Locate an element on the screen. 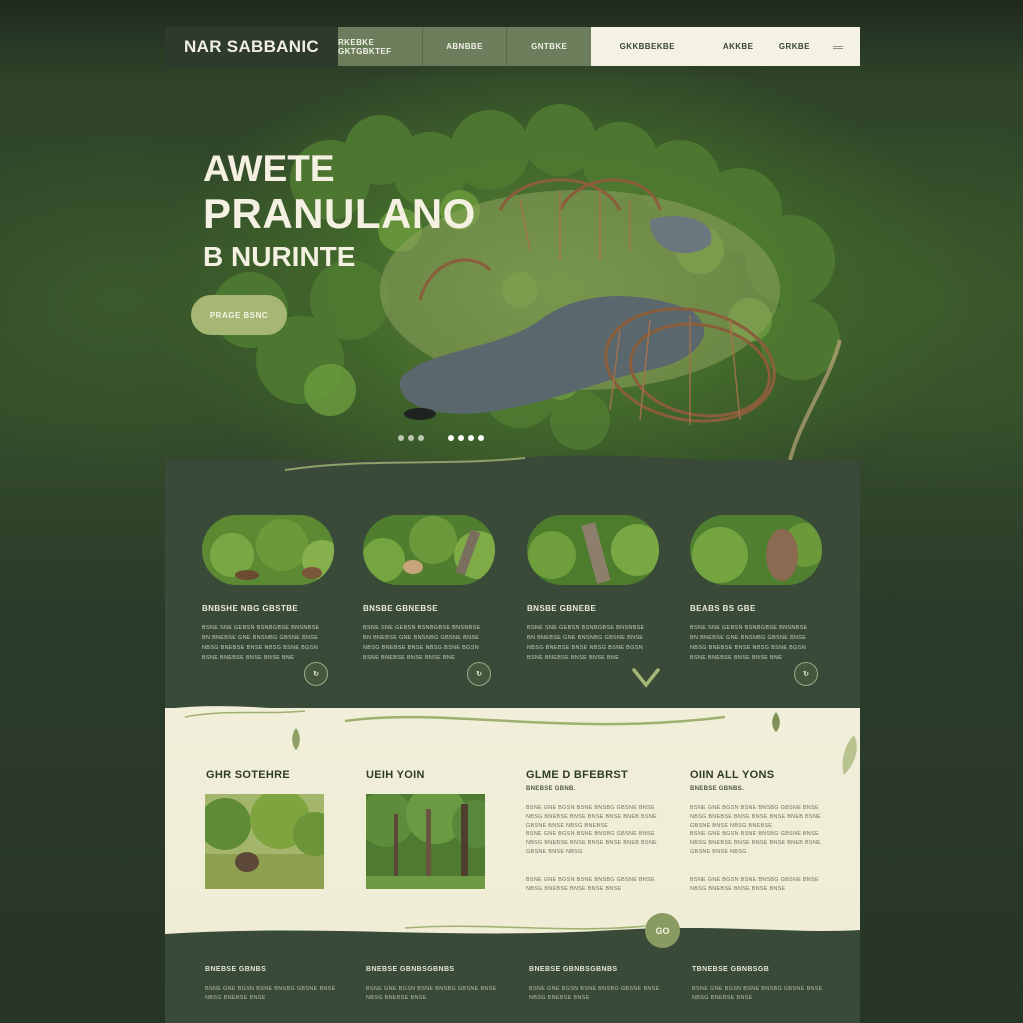 The image size is (1023, 1023). card-title: BEABS BS GBE is located at coordinates (723, 608).